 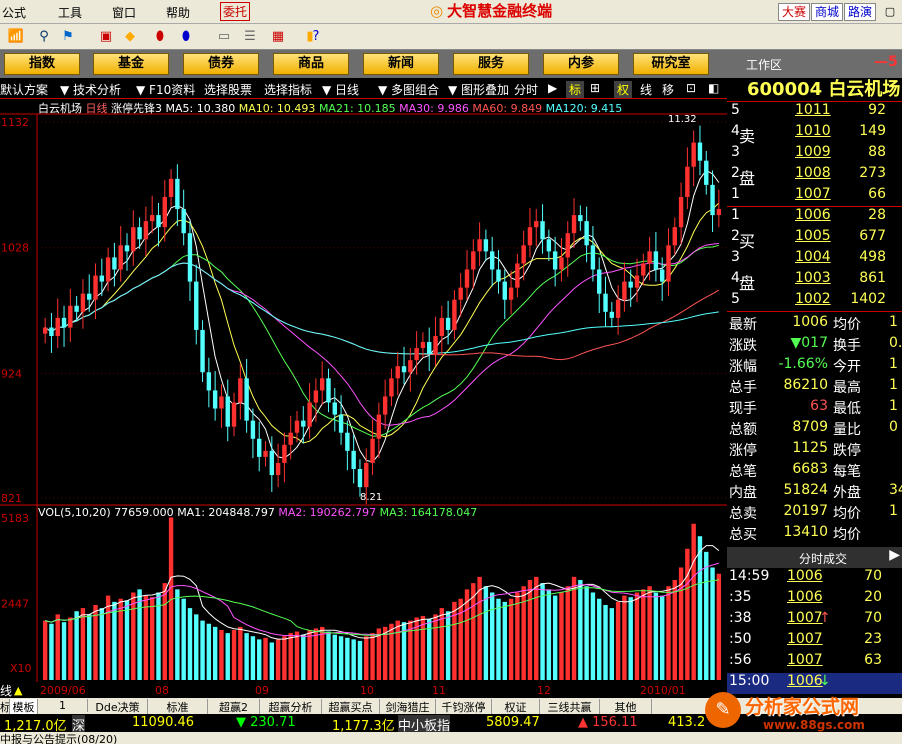 What do you see at coordinates (228, 89) in the screenshot?
I see `tb-select-stock: 选择股票` at bounding box center [228, 89].